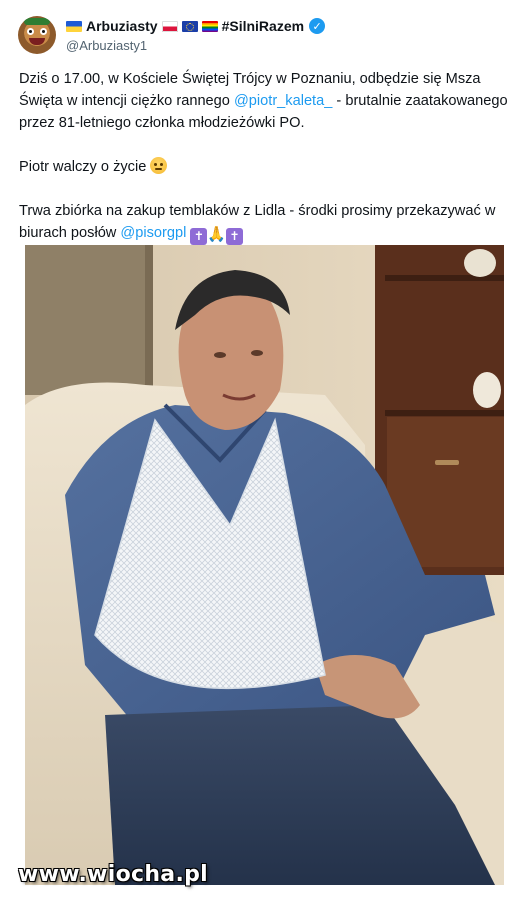  Describe the element at coordinates (317, 26) in the screenshot. I see `verified-badge-icon: ✓` at that location.